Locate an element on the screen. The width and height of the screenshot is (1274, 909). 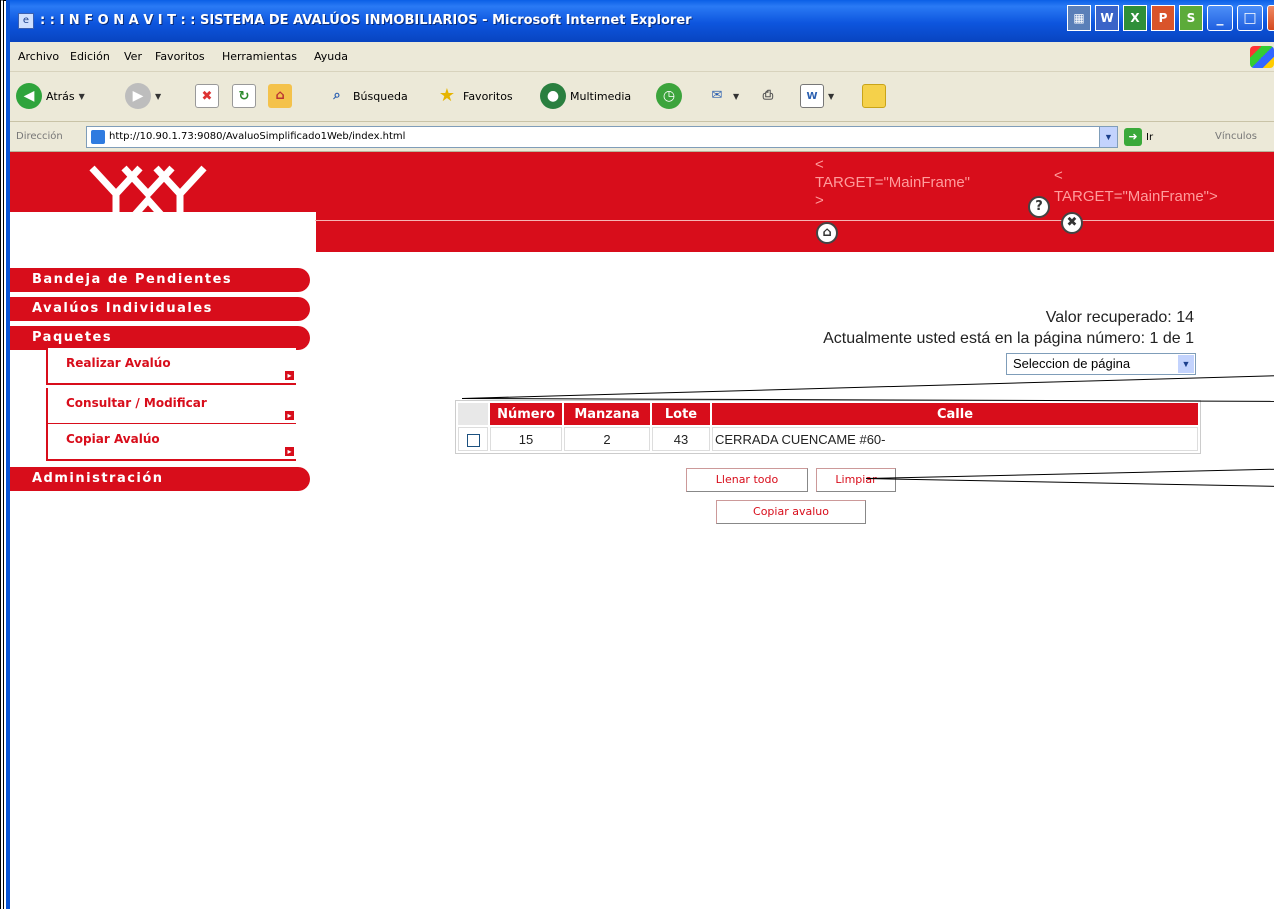
edit-button: W ▼ is located at coordinates (817, 96).